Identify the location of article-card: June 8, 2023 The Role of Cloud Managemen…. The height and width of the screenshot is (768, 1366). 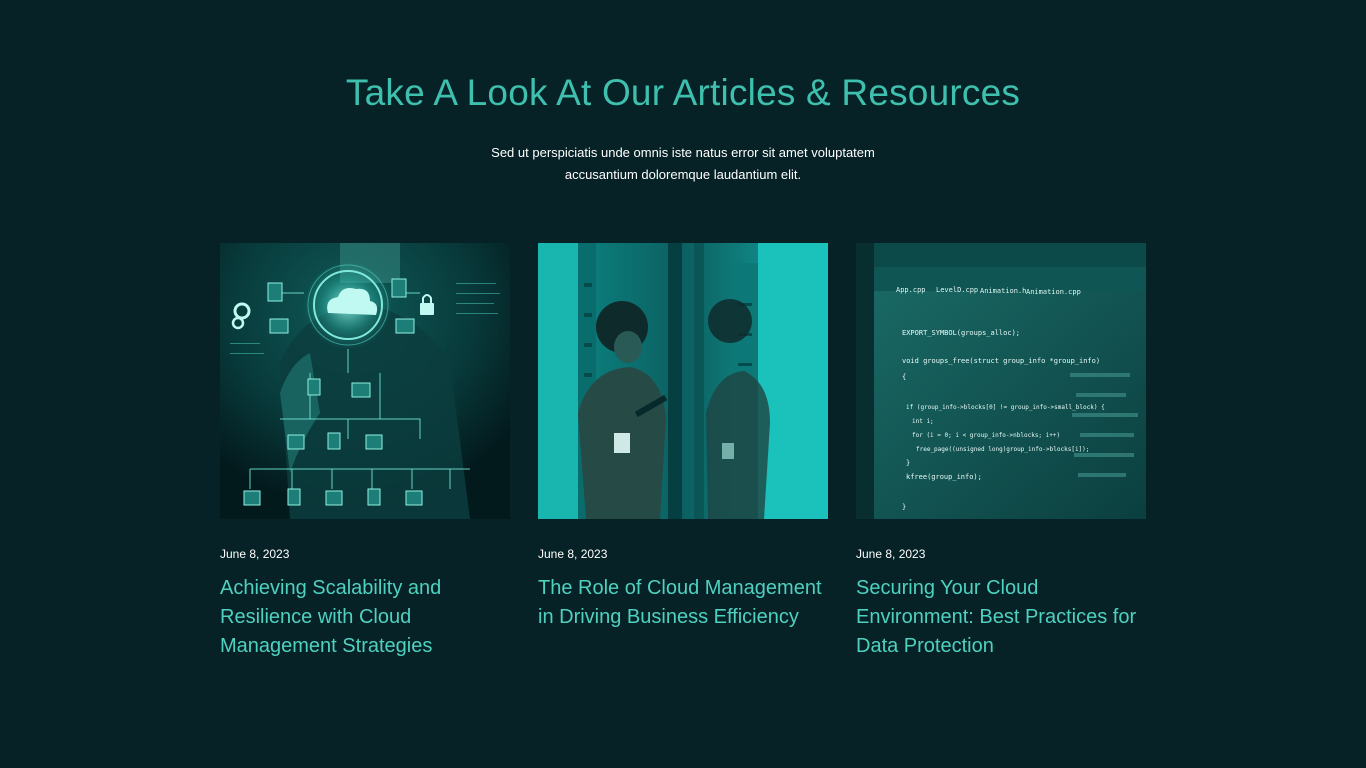
(683, 435).